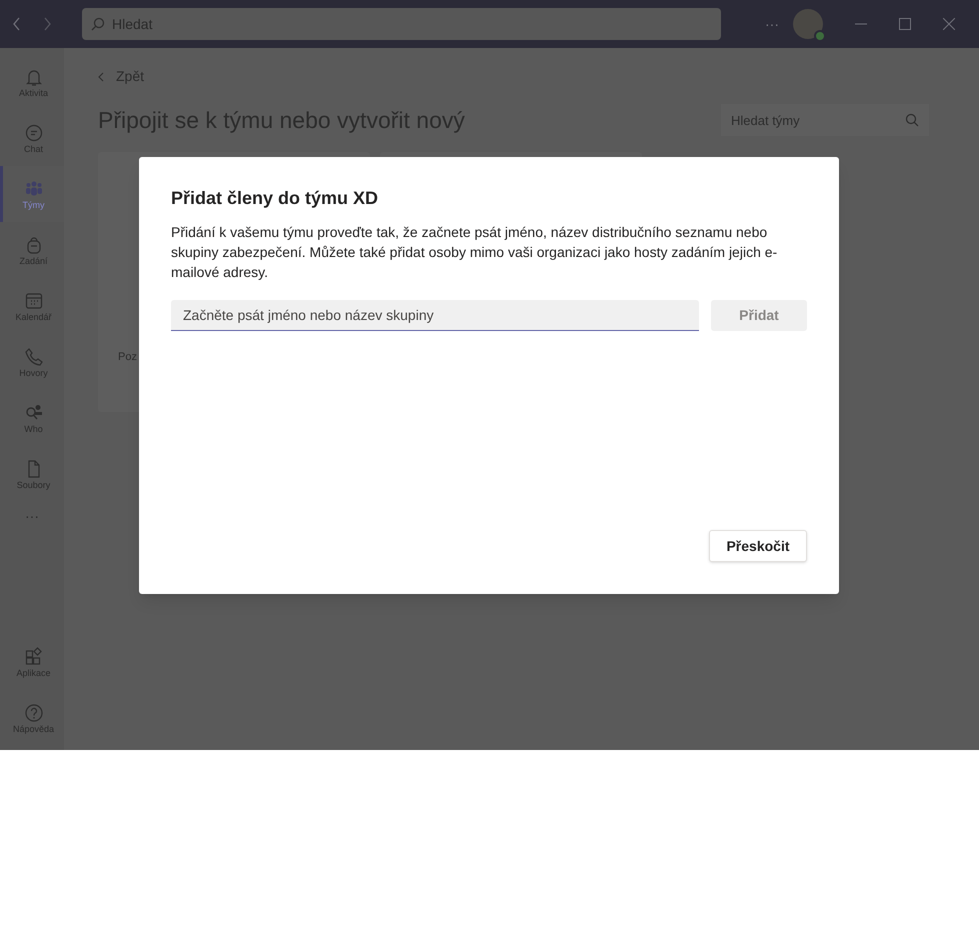  I want to click on dialog-title: Přidat členy do týmu XD, so click(275, 198).